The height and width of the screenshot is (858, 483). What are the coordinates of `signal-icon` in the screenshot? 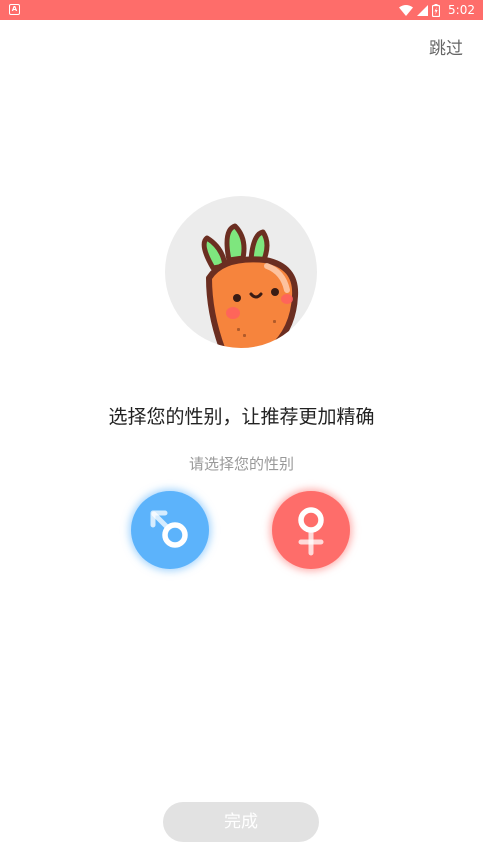 It's located at (423, 10).